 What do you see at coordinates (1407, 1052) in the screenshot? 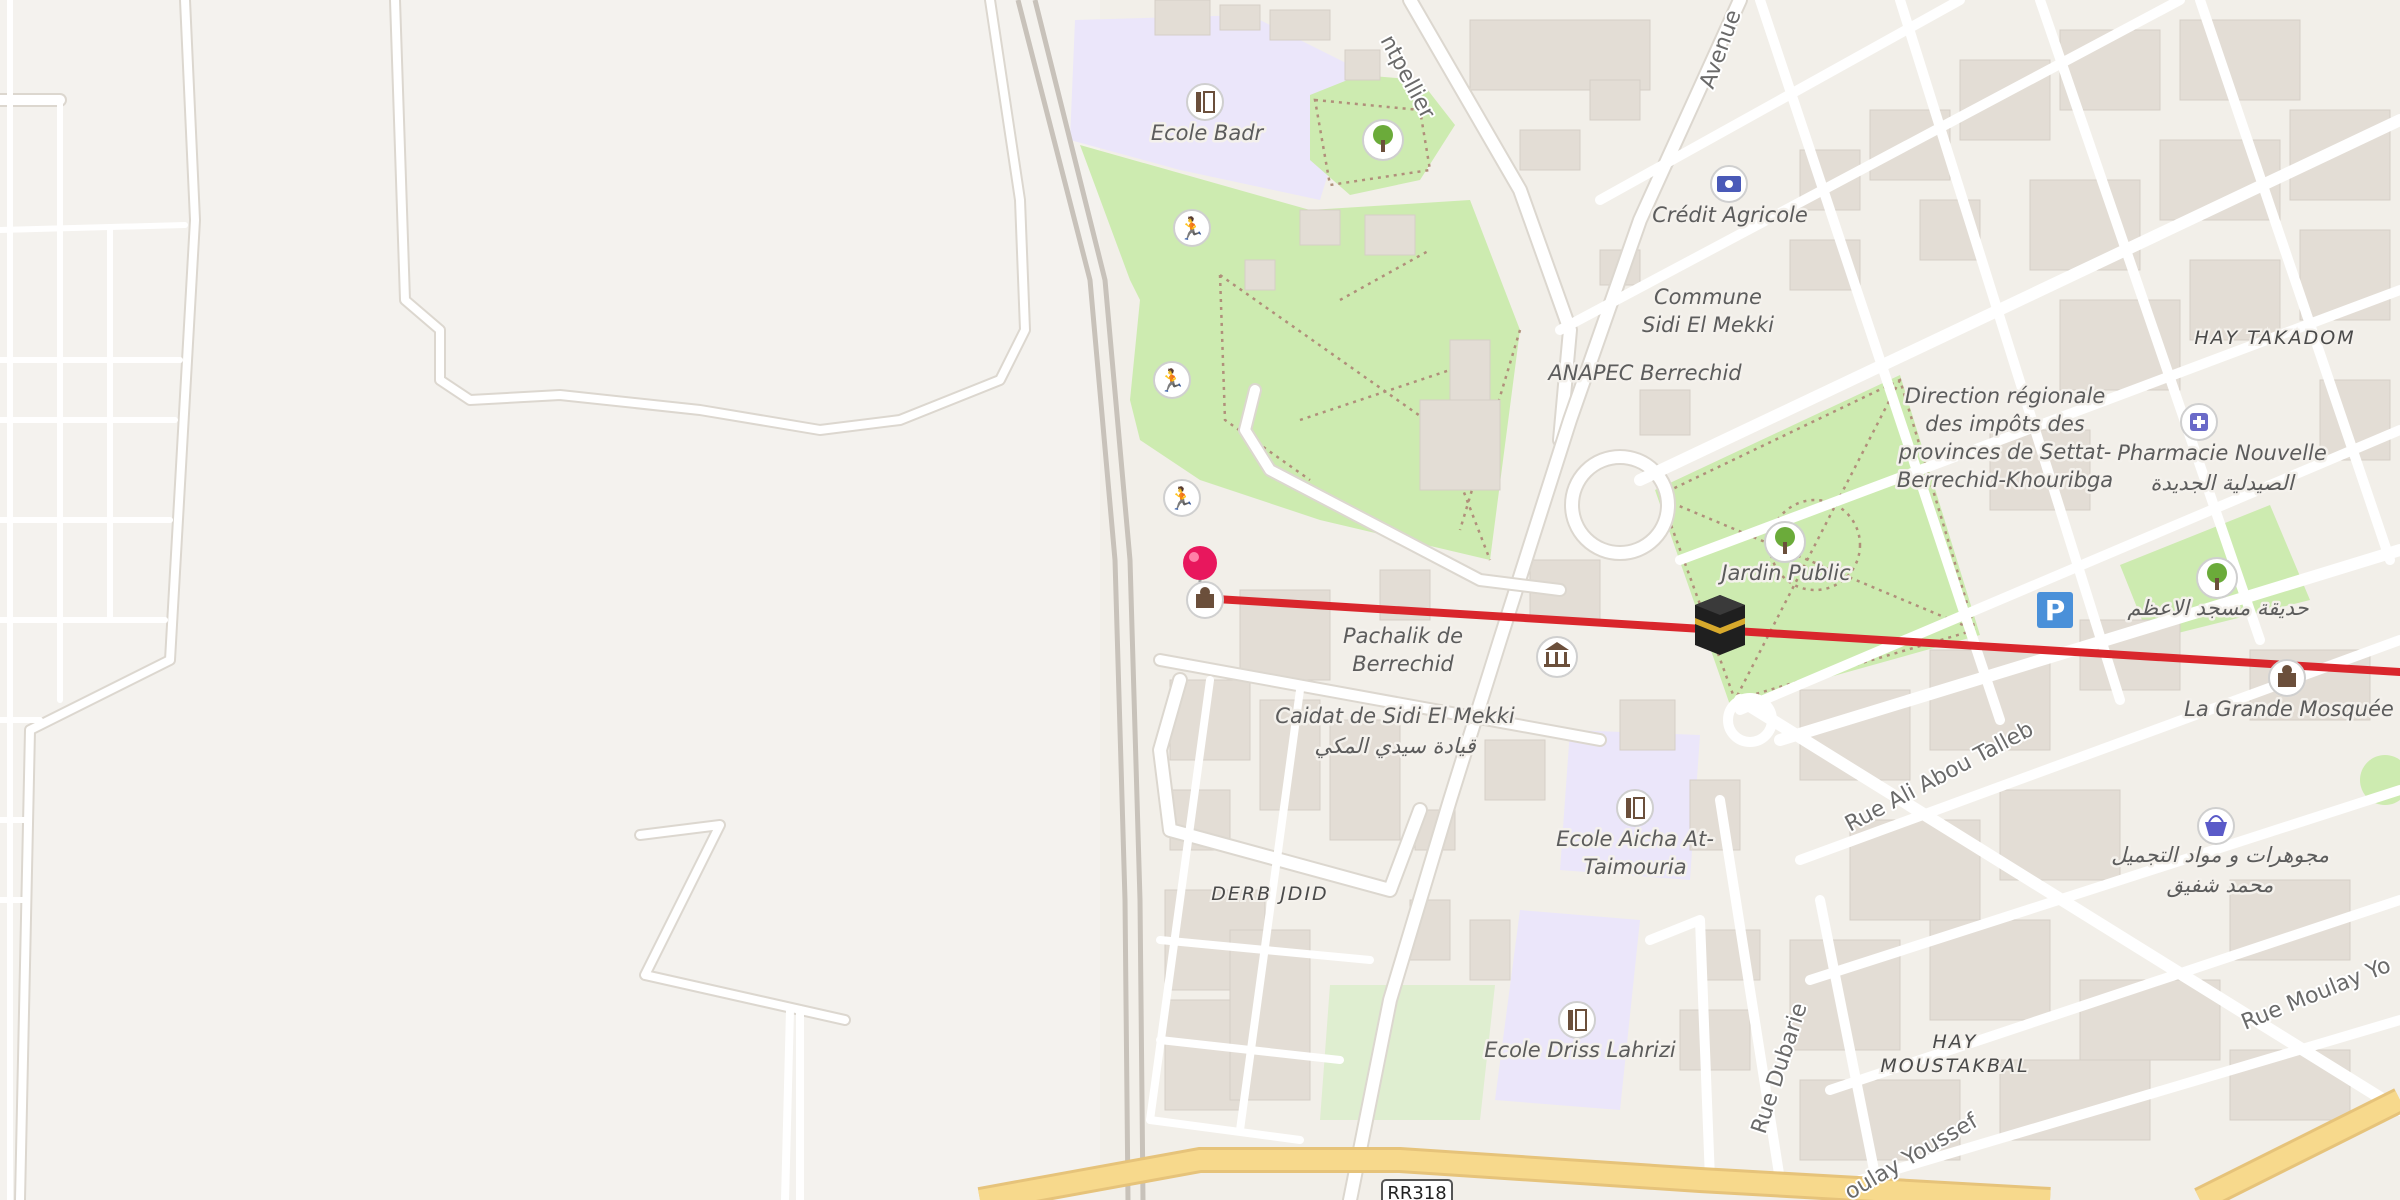
I see `park-south` at bounding box center [1407, 1052].